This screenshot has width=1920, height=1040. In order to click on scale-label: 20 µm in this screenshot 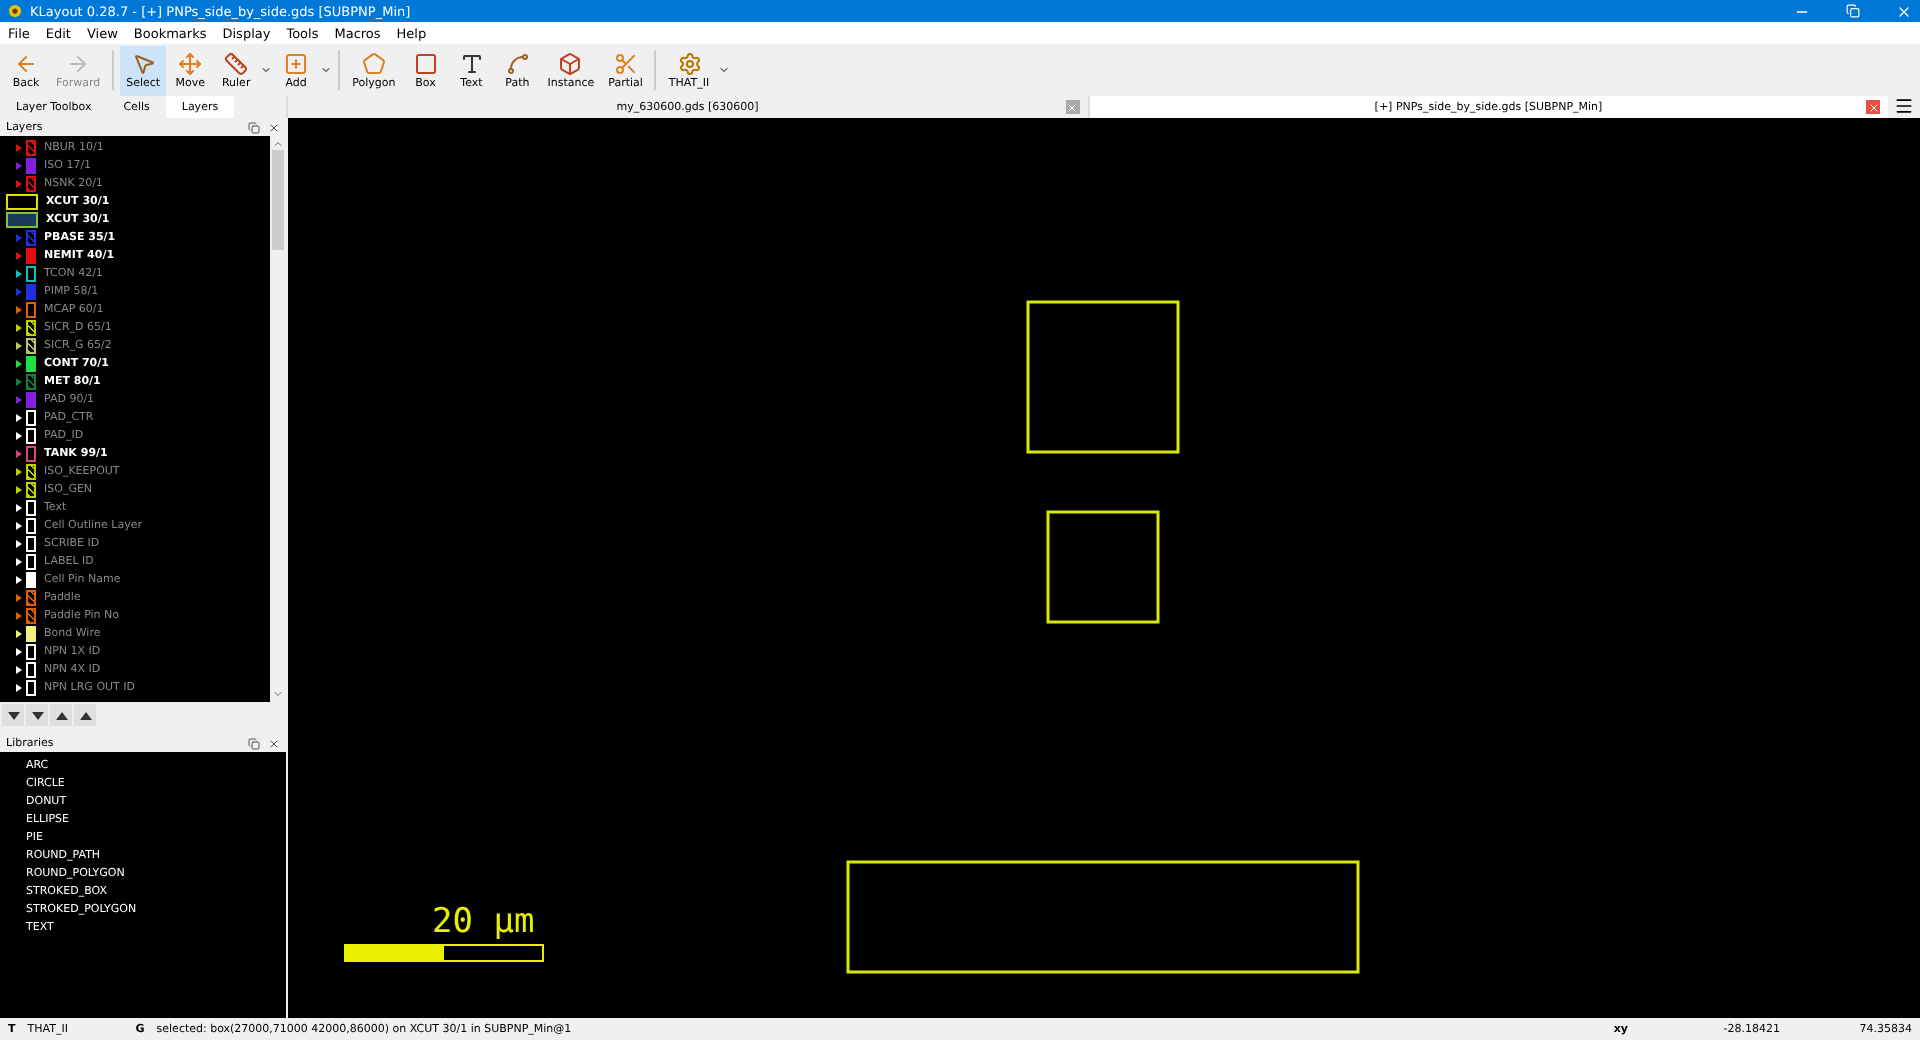, I will do `click(483, 922)`.